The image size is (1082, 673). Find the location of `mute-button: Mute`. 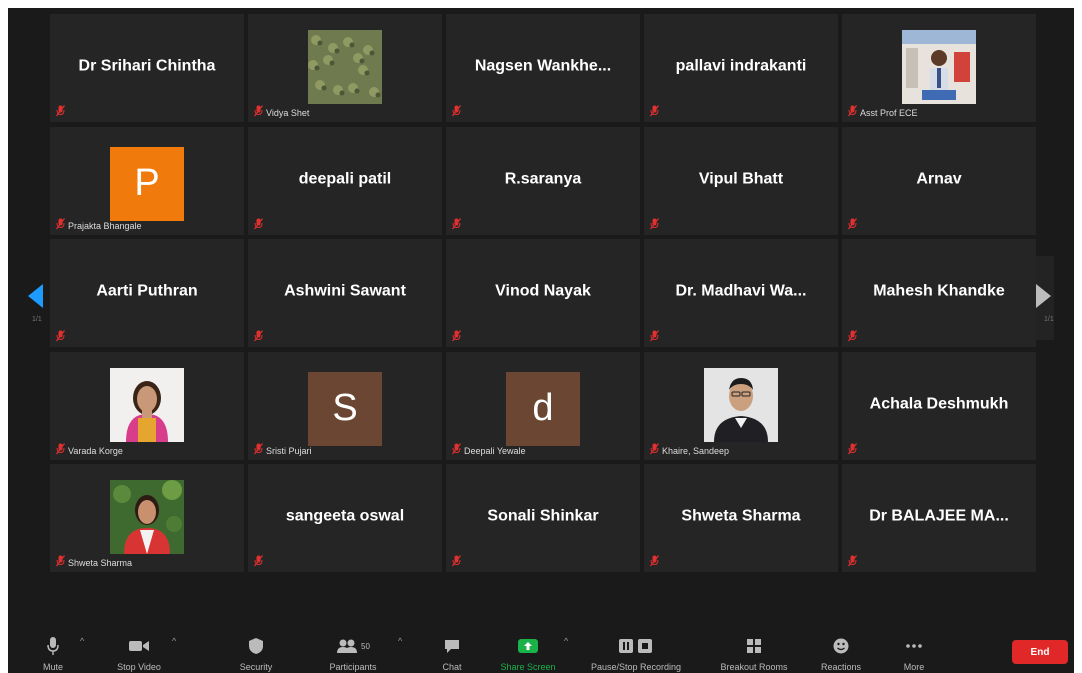

mute-button: Mute is located at coordinates (53, 654).